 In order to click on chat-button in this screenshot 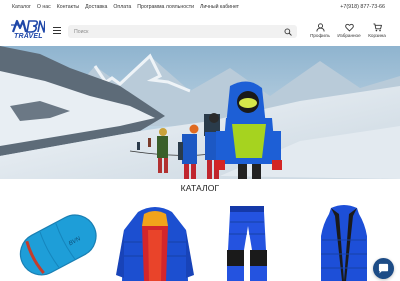, I will do `click(383, 268)`.